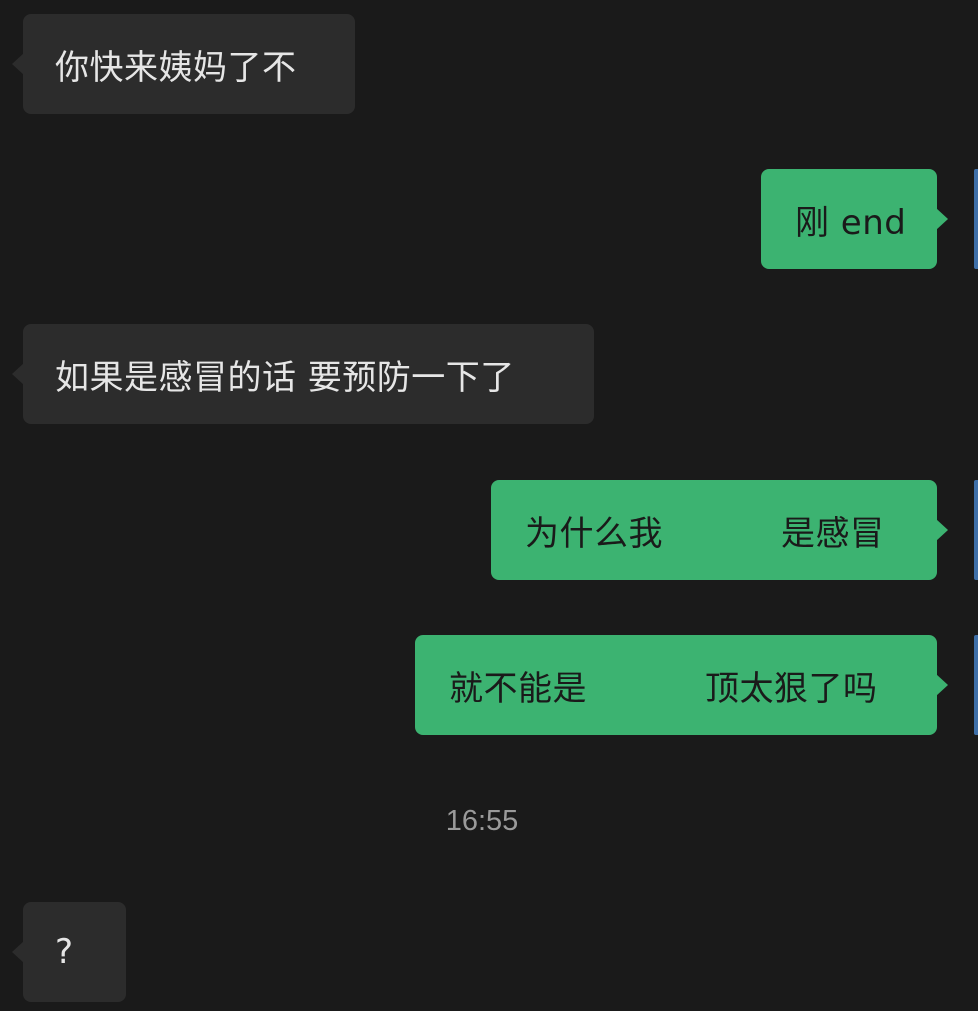 This screenshot has width=978, height=1011. Describe the element at coordinates (791, 688) in the screenshot. I see `message-text-part2: 顶太狠了吗` at that location.